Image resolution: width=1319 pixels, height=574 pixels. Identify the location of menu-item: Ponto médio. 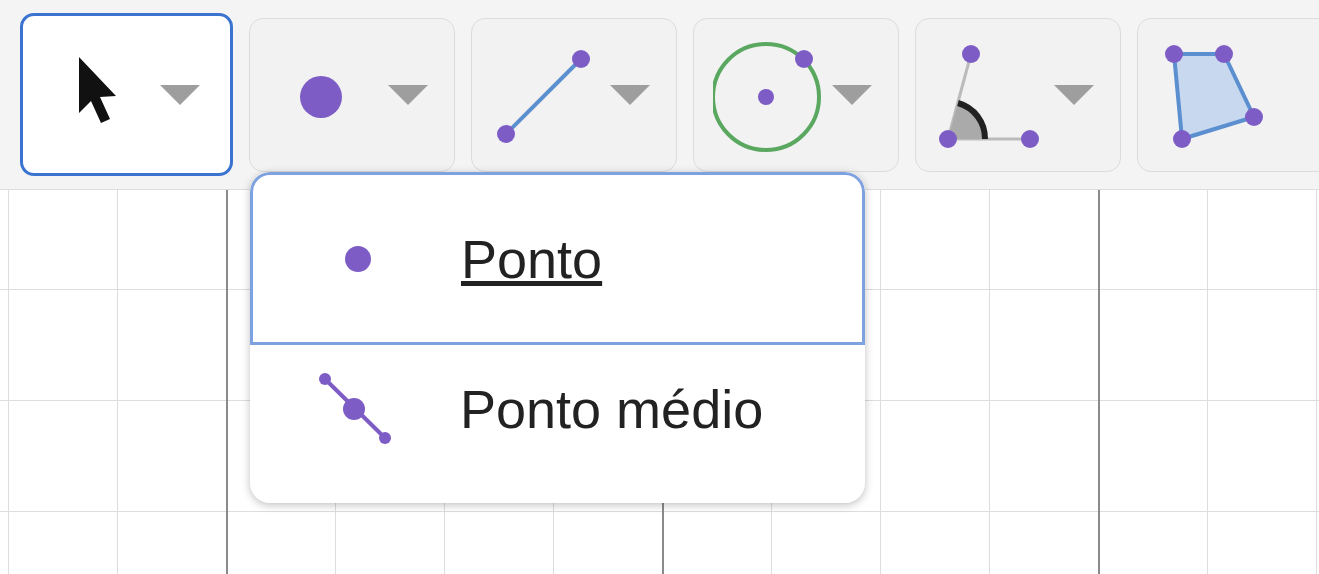
(557, 420).